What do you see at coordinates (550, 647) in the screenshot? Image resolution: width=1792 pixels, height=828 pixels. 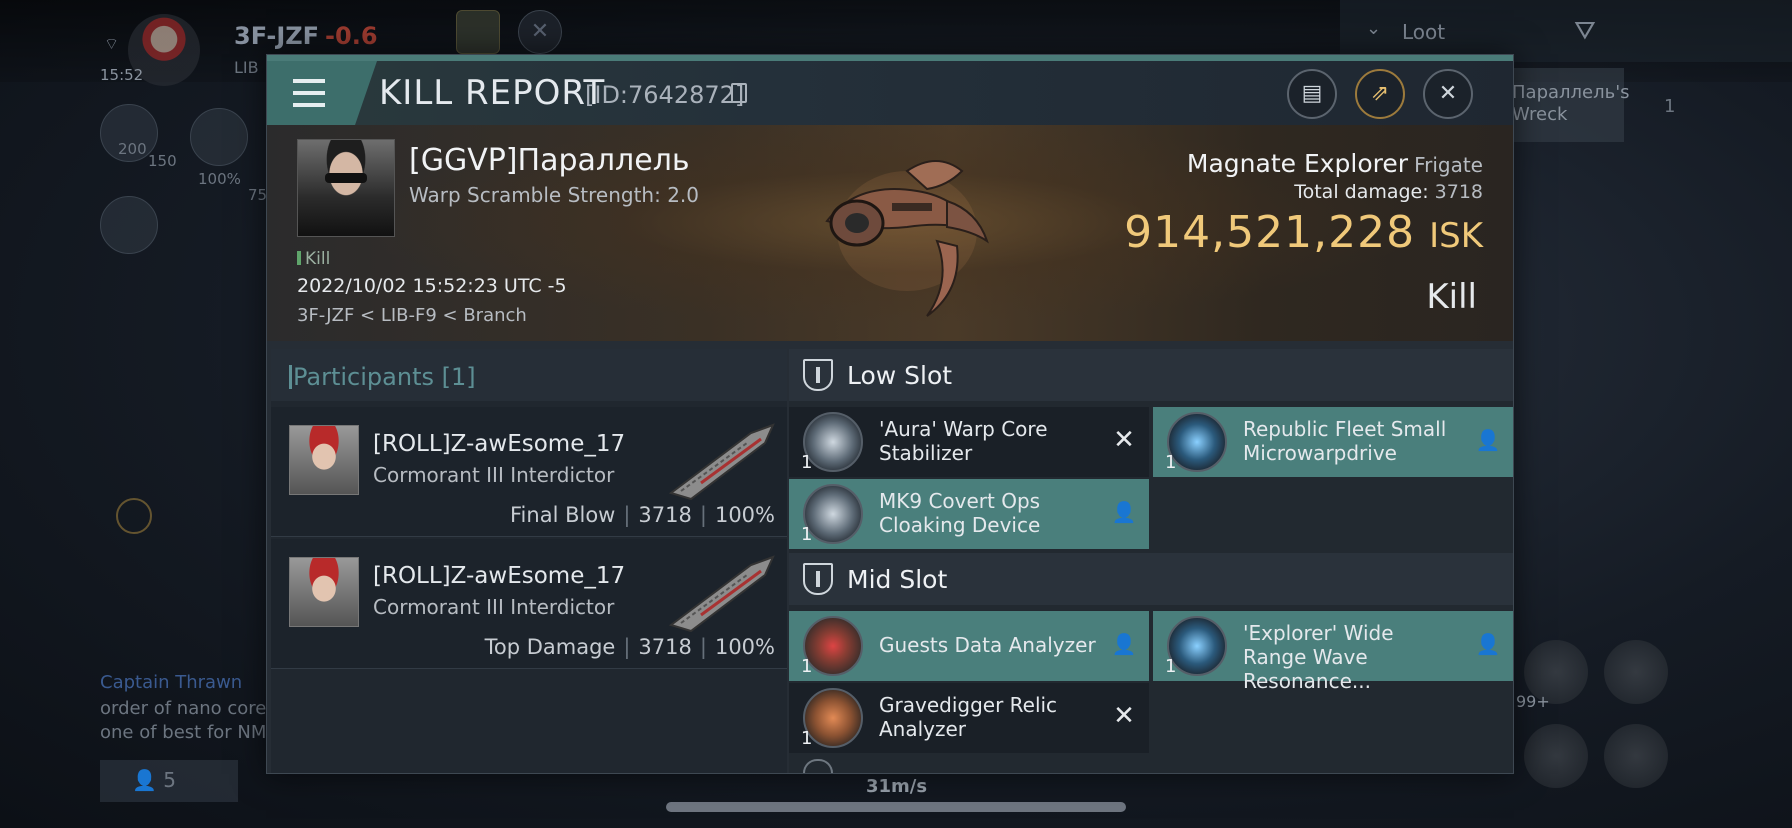 I see `participant-role: Top Damage` at bounding box center [550, 647].